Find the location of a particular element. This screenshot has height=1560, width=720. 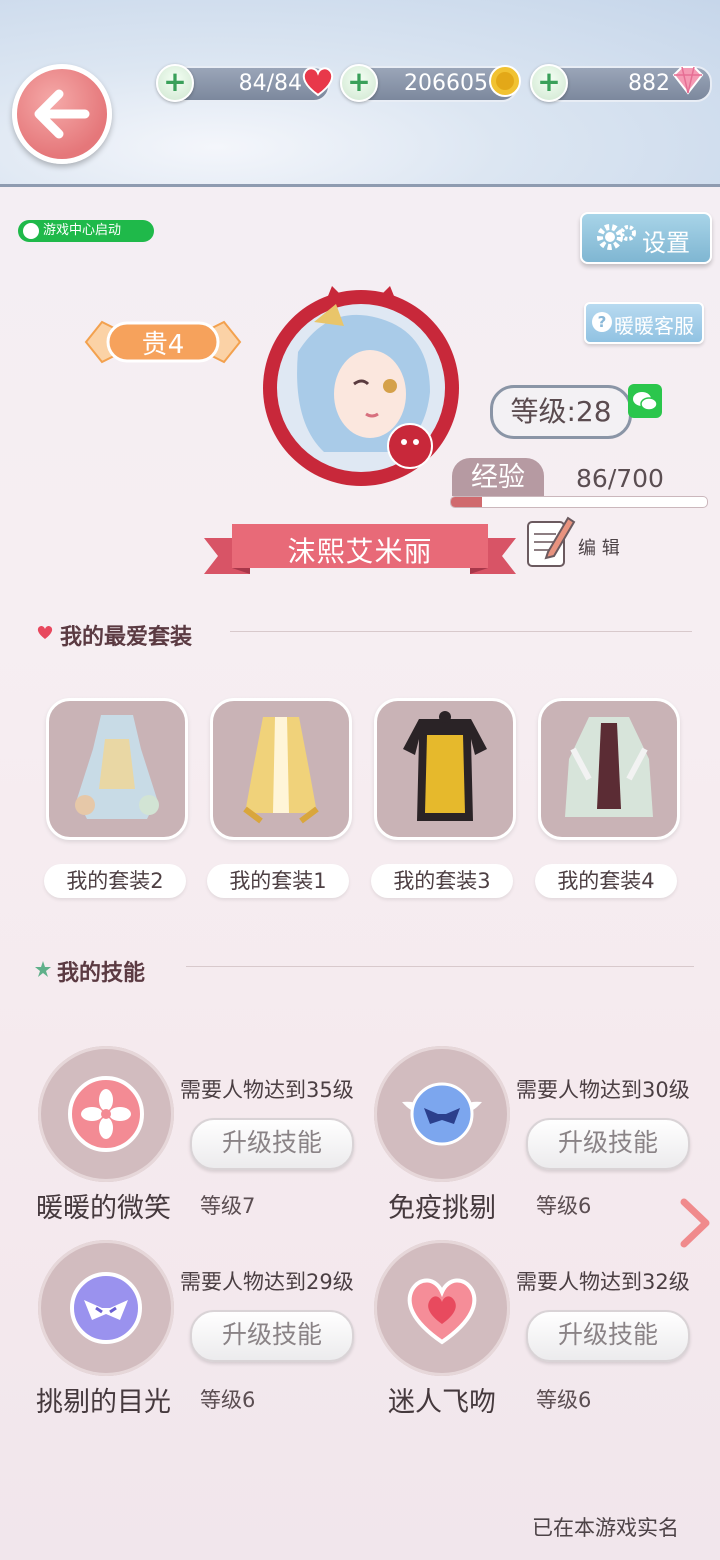

skill-requirement: 需要人物达到35级 is located at coordinates (267, 1090).